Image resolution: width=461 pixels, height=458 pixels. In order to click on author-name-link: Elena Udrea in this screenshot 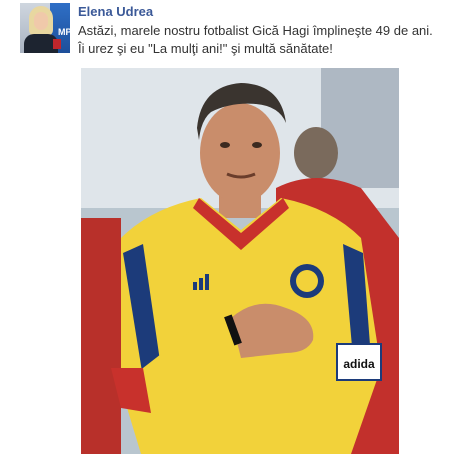, I will do `click(115, 11)`.